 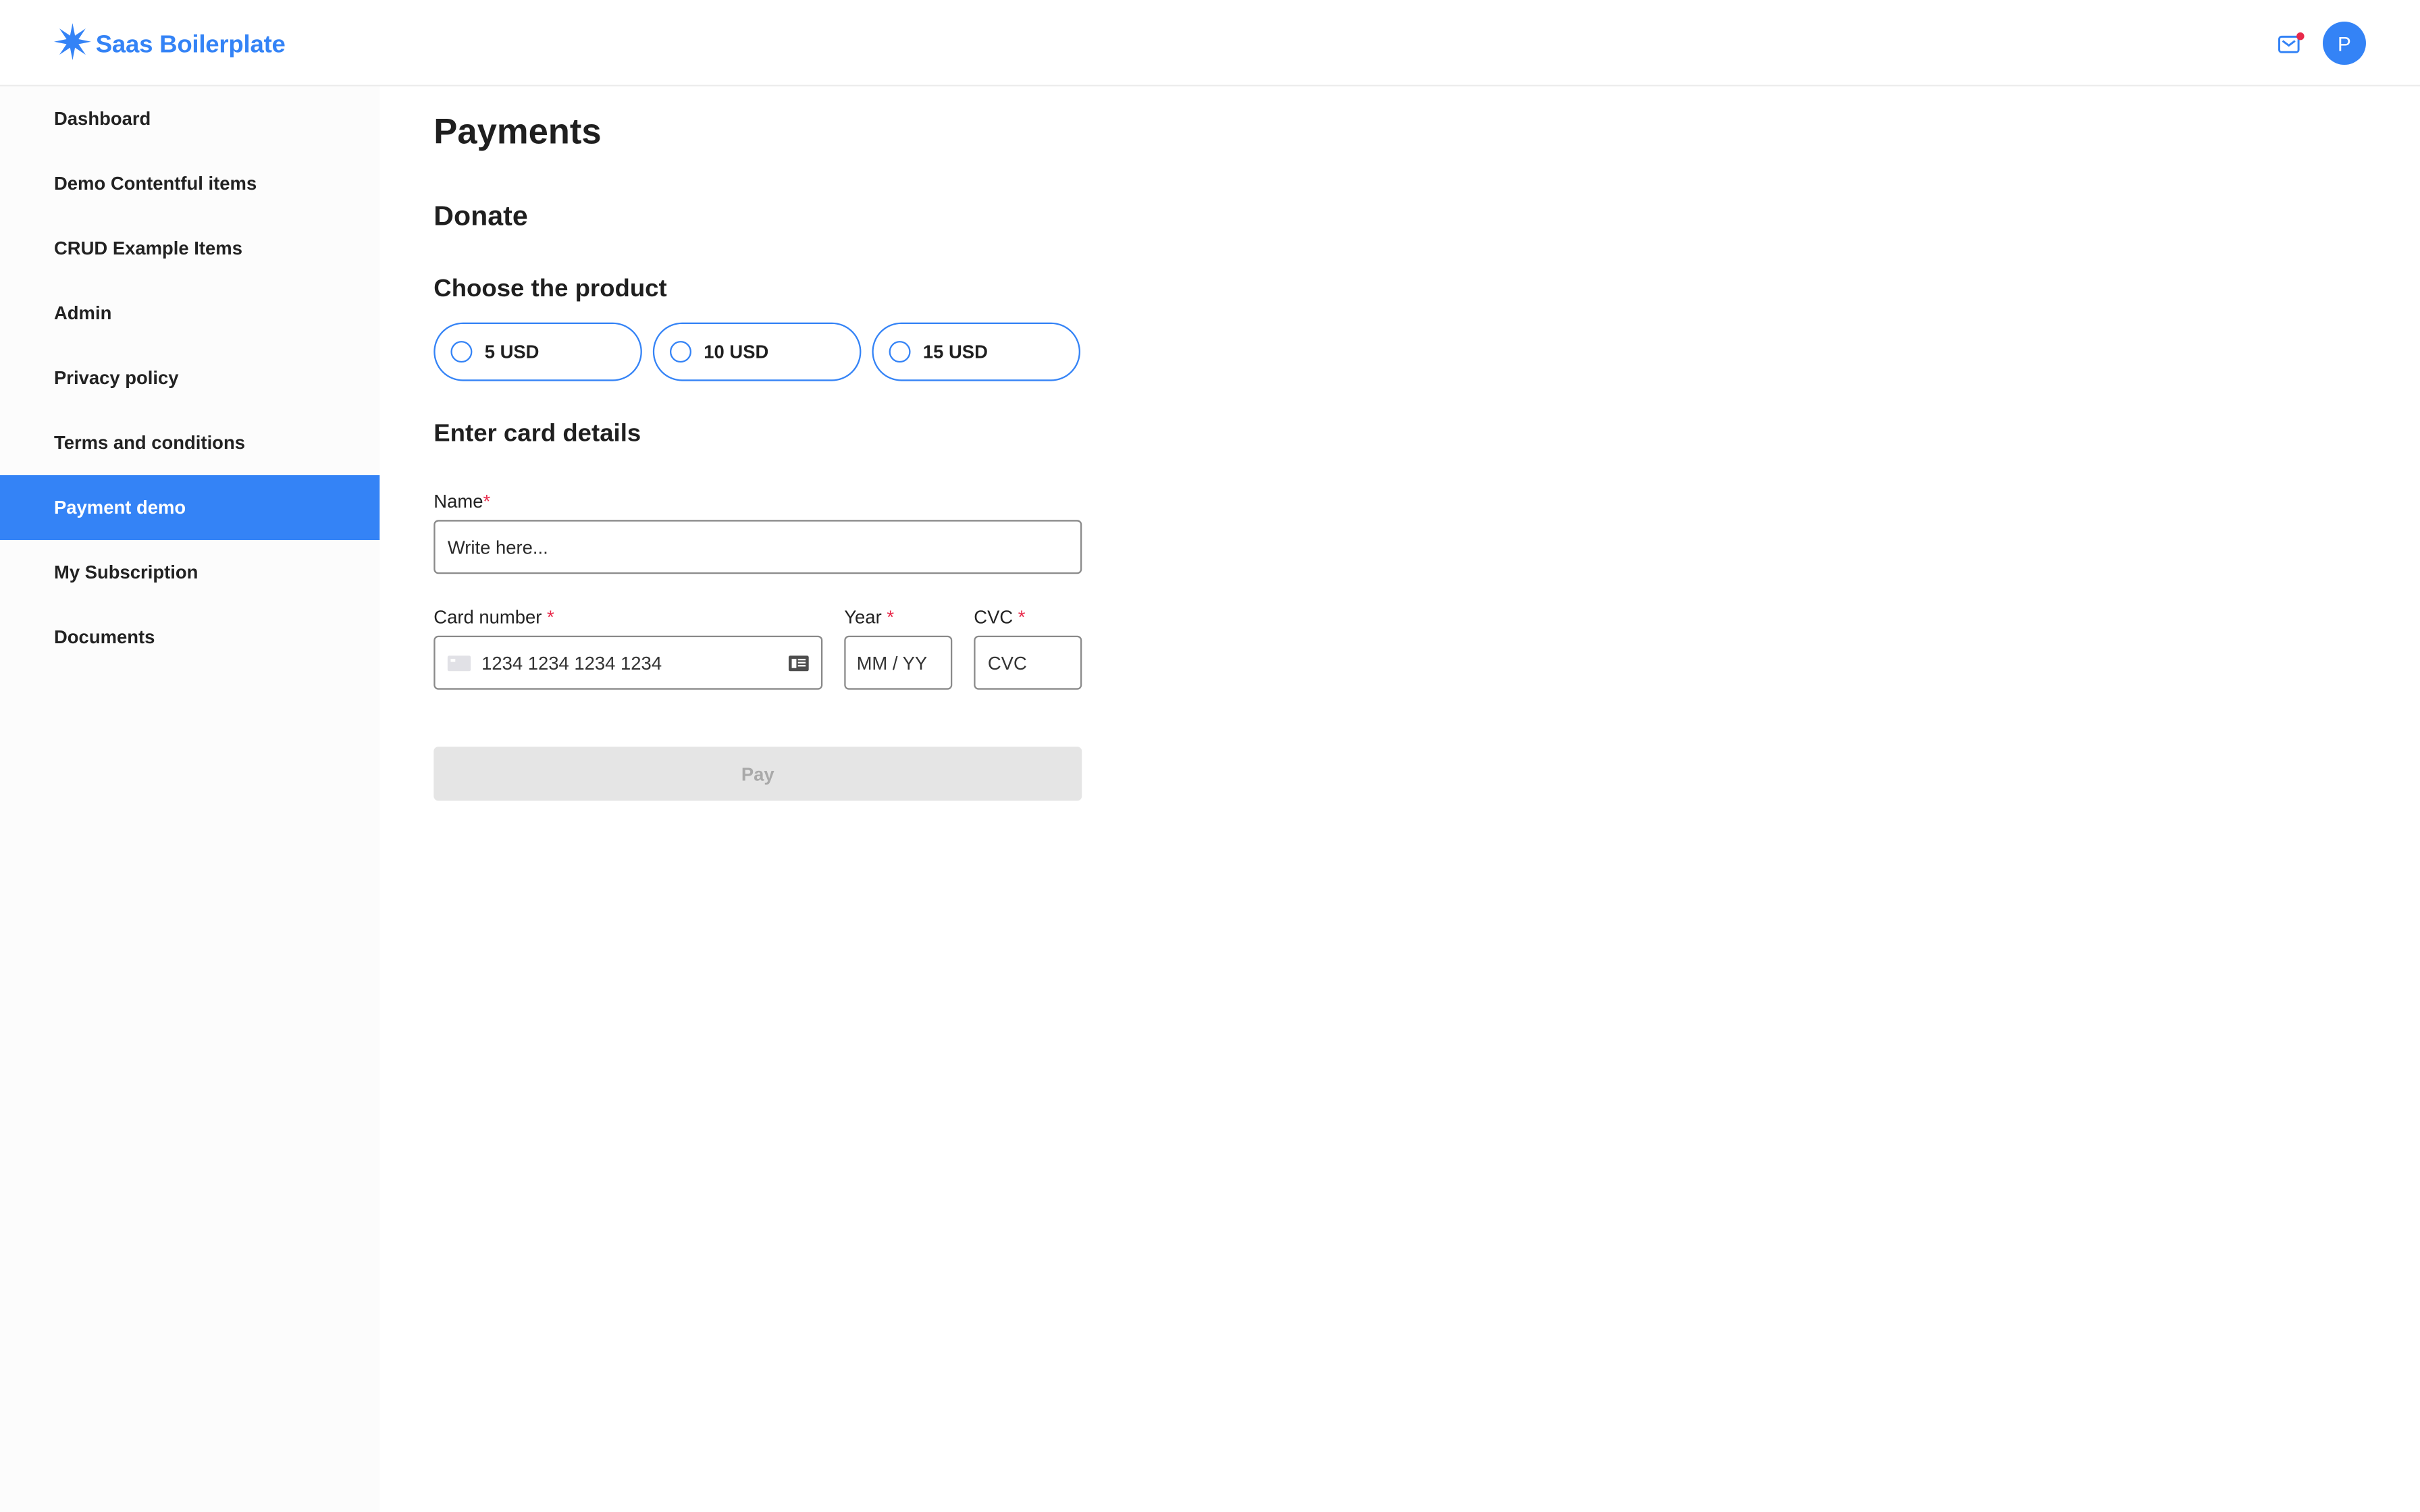 I want to click on product-label: 15 USD, so click(x=955, y=352).